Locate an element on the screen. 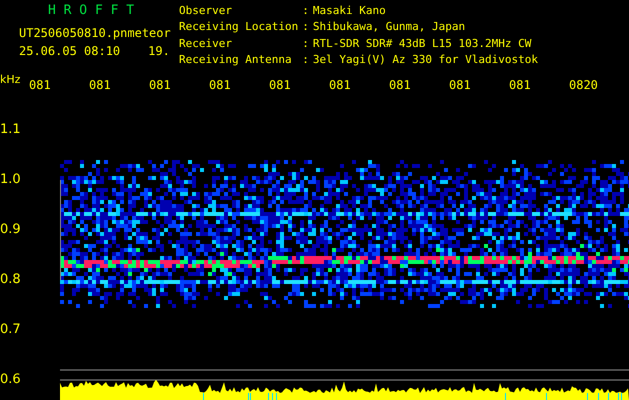 The height and width of the screenshot is (400, 629). count-value: 19. is located at coordinates (159, 51).